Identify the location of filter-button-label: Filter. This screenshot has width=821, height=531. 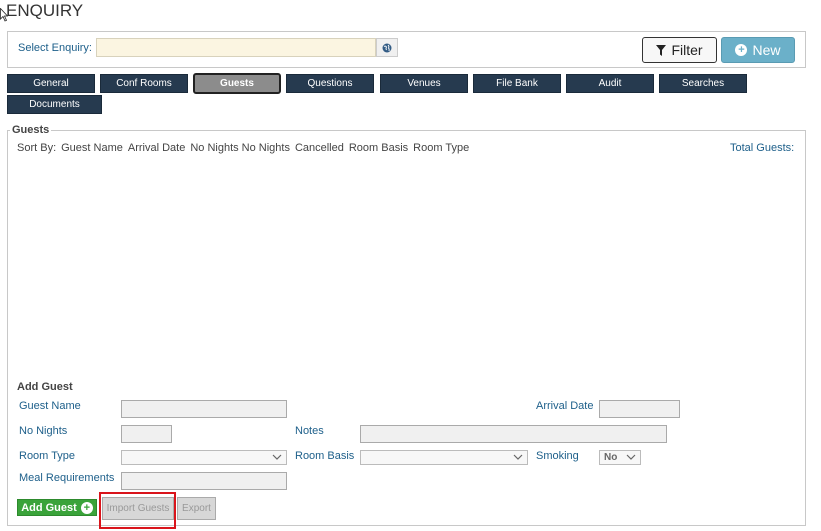
(687, 50).